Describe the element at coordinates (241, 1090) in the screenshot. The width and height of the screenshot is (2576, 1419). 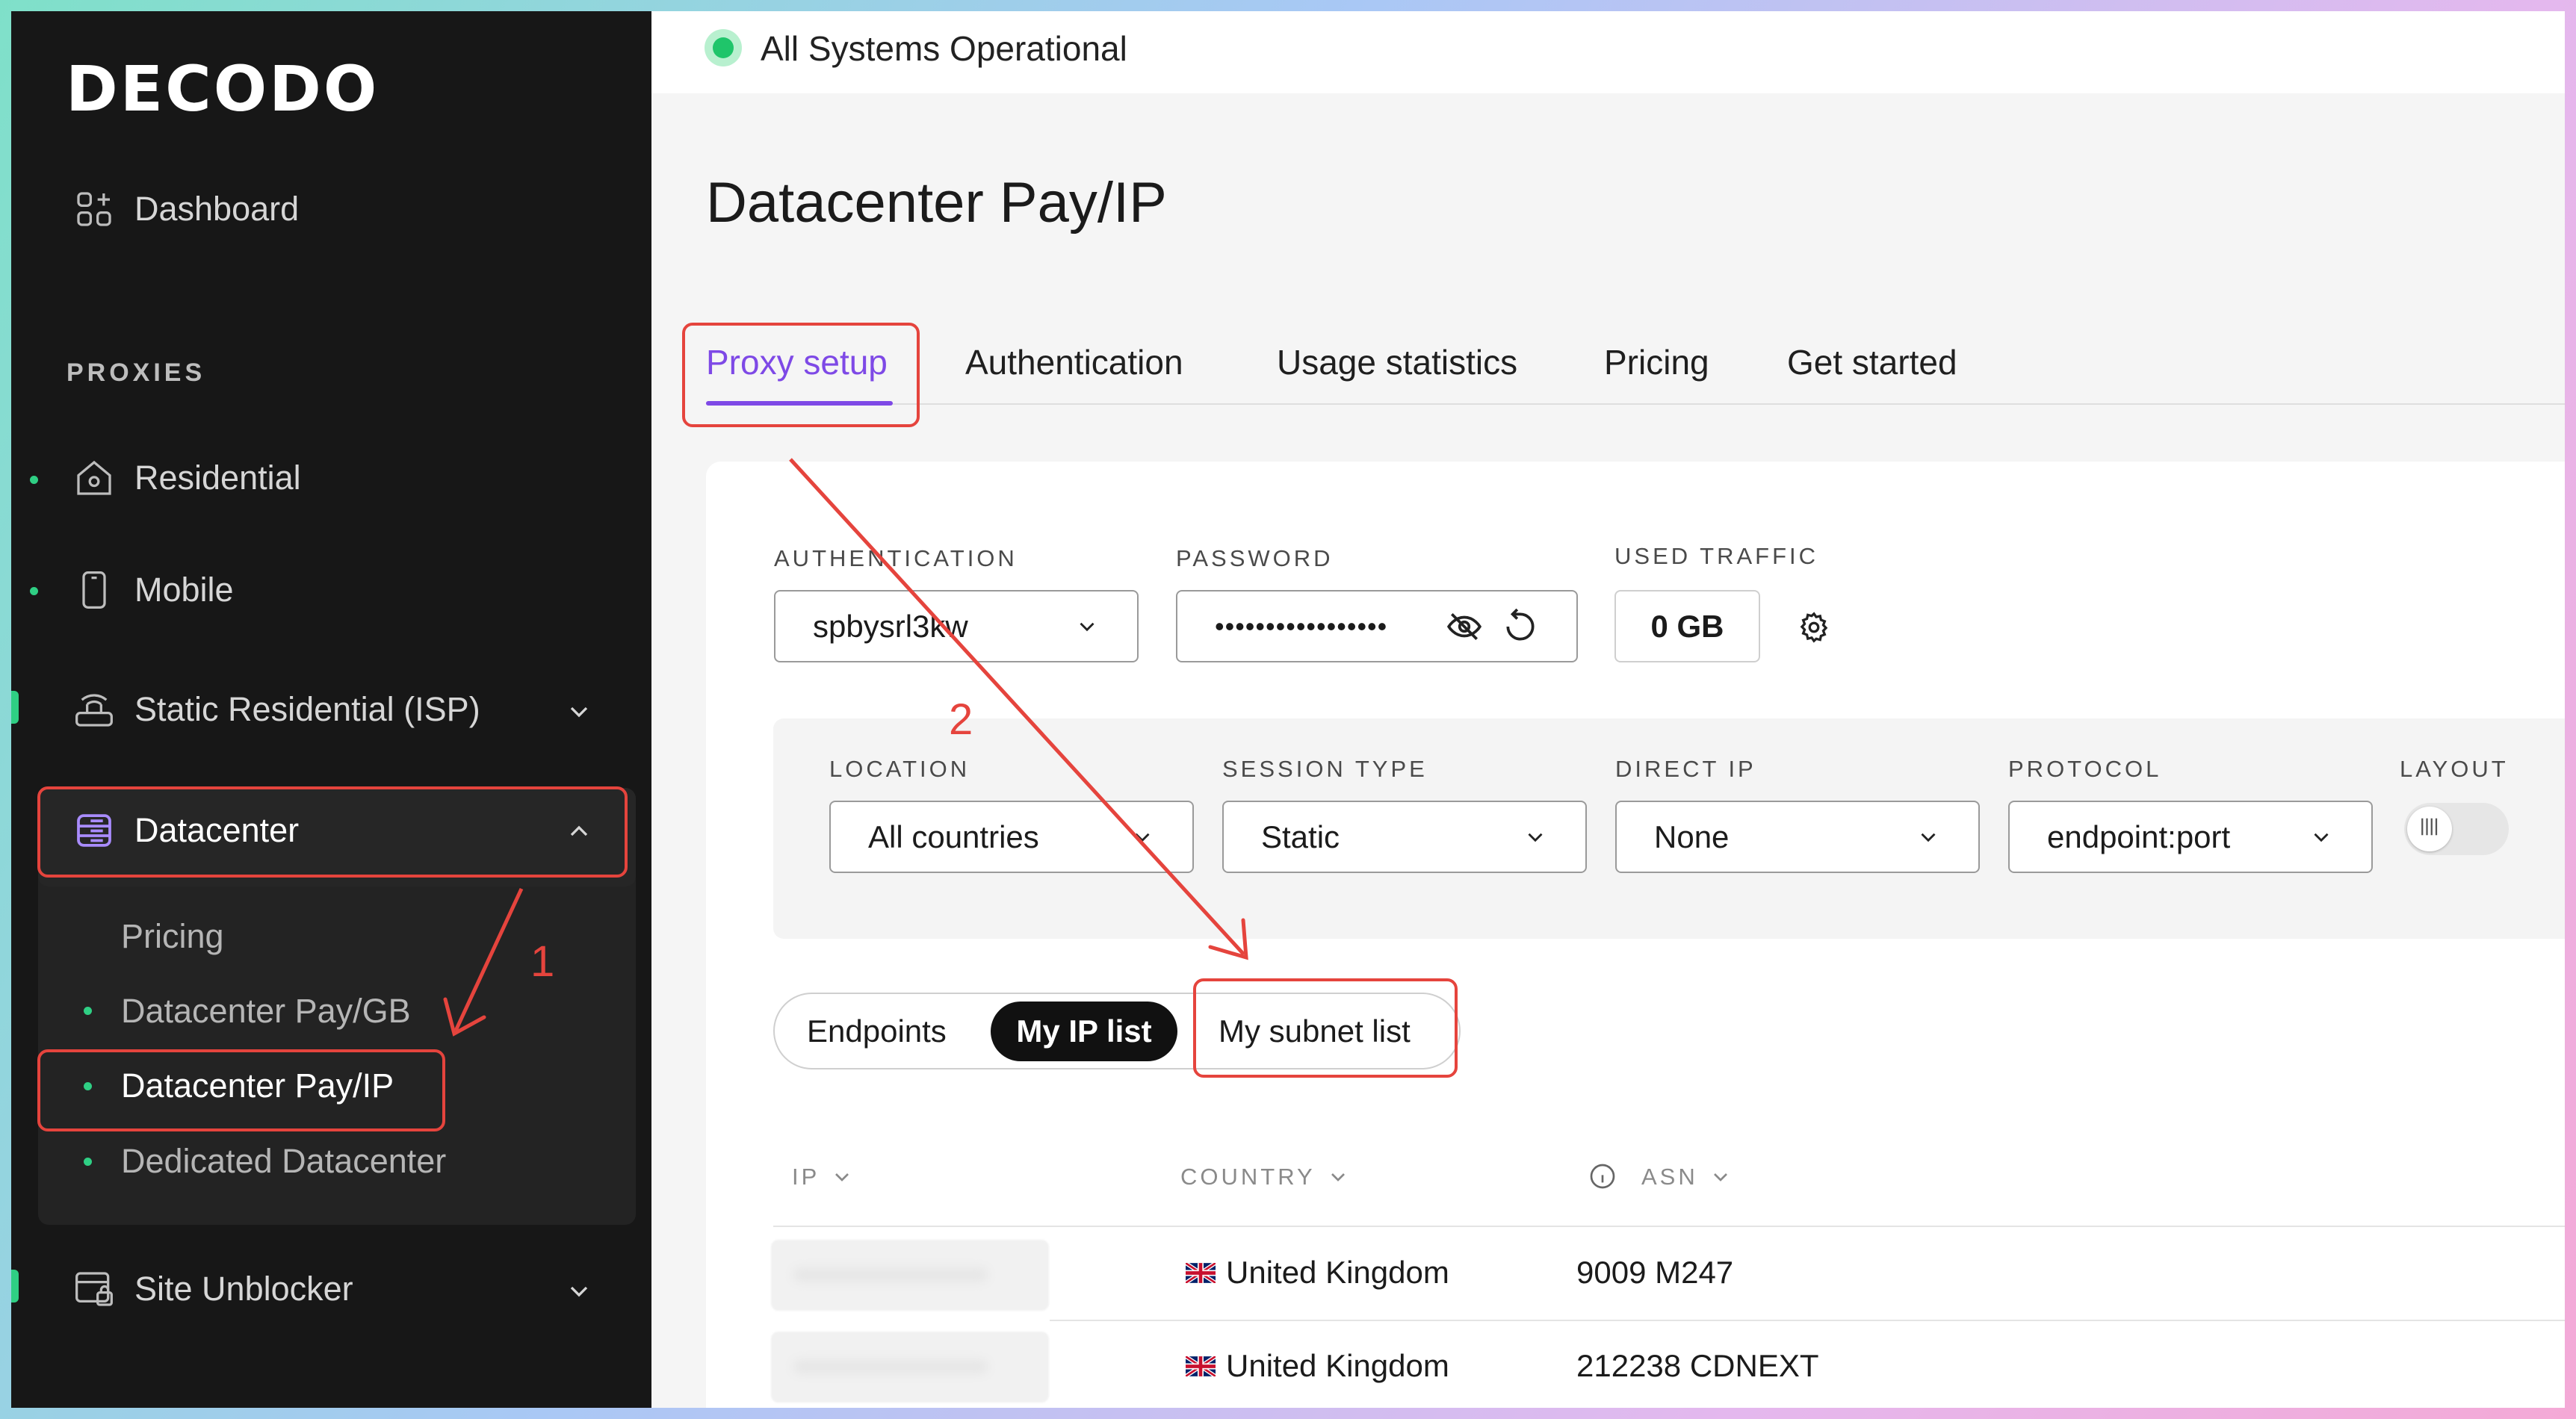
I see `annotation-box-pay-ip` at that location.